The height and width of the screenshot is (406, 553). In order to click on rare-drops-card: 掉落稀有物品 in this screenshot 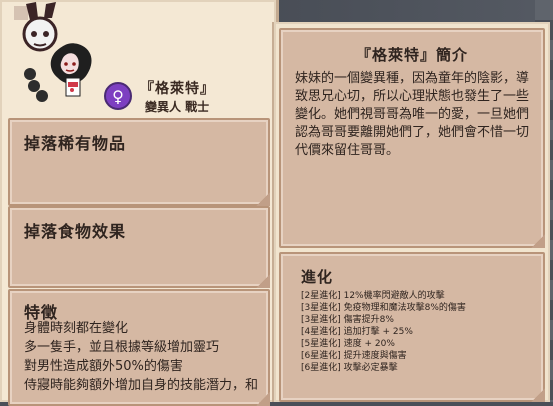, I will do `click(139, 162)`.